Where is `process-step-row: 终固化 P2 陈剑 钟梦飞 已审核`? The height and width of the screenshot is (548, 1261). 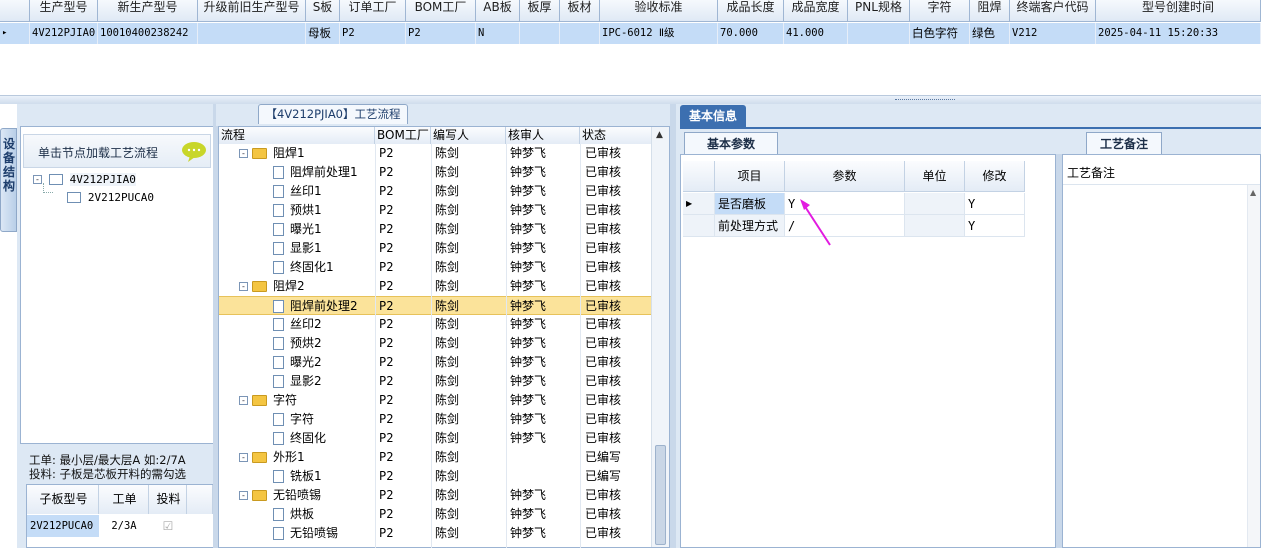 process-step-row: 终固化 P2 陈剑 钟梦飞 已审核 is located at coordinates (436, 438).